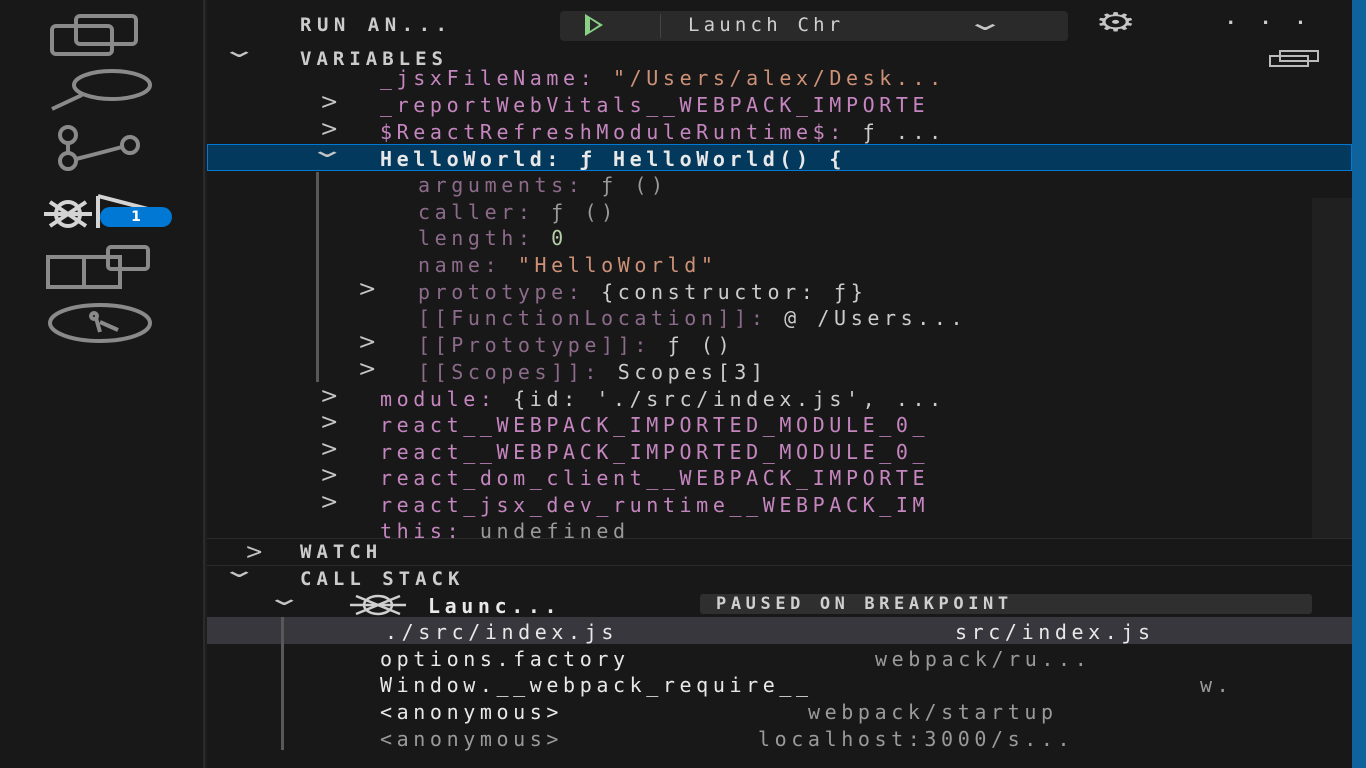  What do you see at coordinates (864, 604) in the screenshot?
I see `paused-status: PAUSED ON BREAKPOINT` at bounding box center [864, 604].